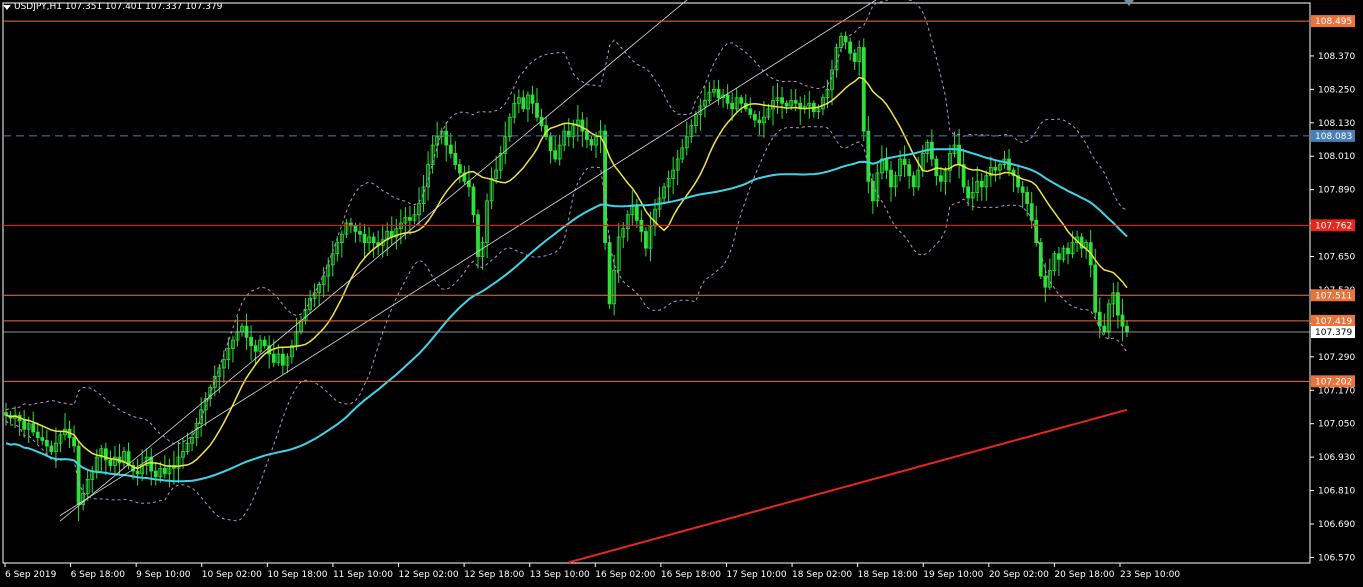 The image size is (1363, 587). I want to click on price-level-label: 108.083, so click(1333, 137).